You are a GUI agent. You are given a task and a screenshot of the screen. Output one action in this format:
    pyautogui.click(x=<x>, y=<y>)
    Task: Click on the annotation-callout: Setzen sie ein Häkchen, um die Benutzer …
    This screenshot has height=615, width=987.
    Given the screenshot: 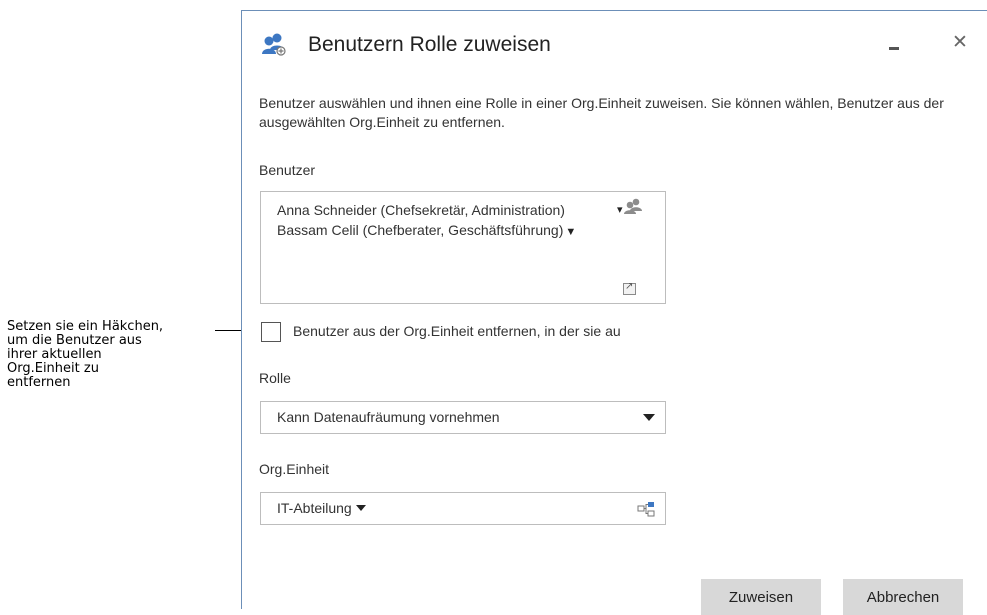 What is the action you would take?
    pyautogui.click(x=112, y=355)
    